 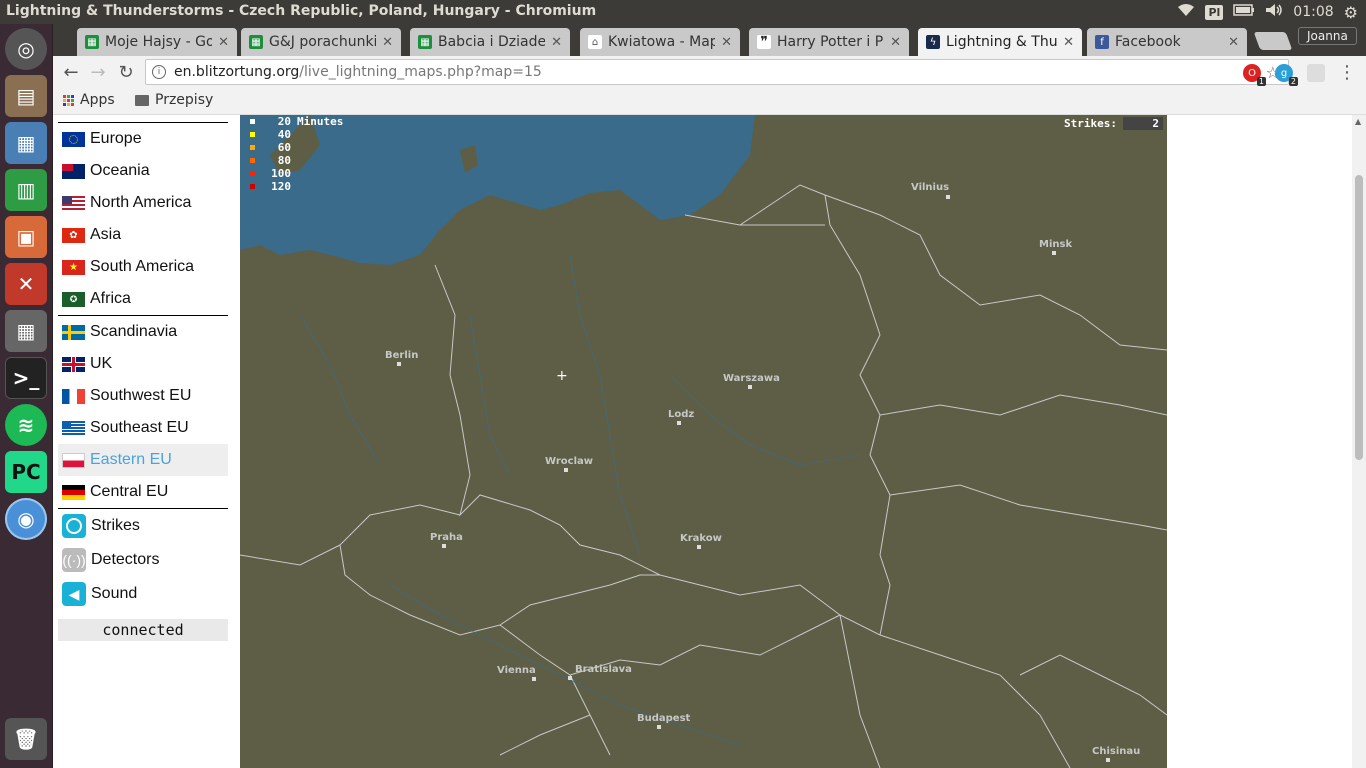 I want to click on tab-lightning: ϟ Lightning & Thu ✕, so click(x=1000, y=42).